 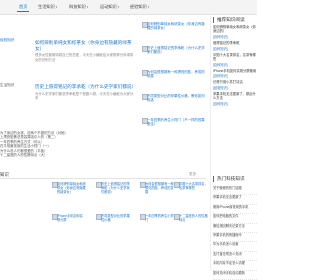 I want to click on image-link: 如何辨别单纯女和综茶女（你身边有隐藏的绿茶女）, so click(x=174, y=33).